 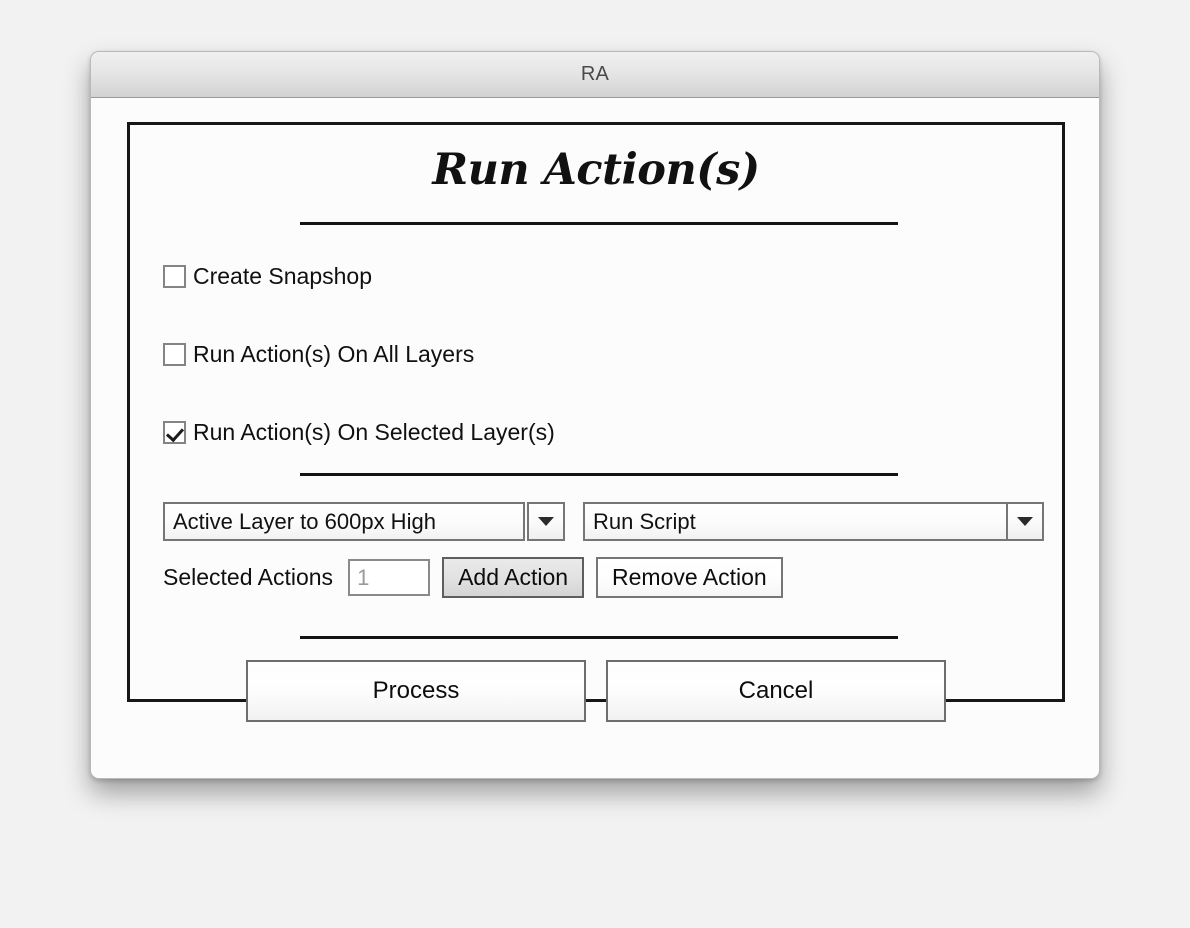 I want to click on footer-button-row: Process Cancel, so click(x=596, y=691).